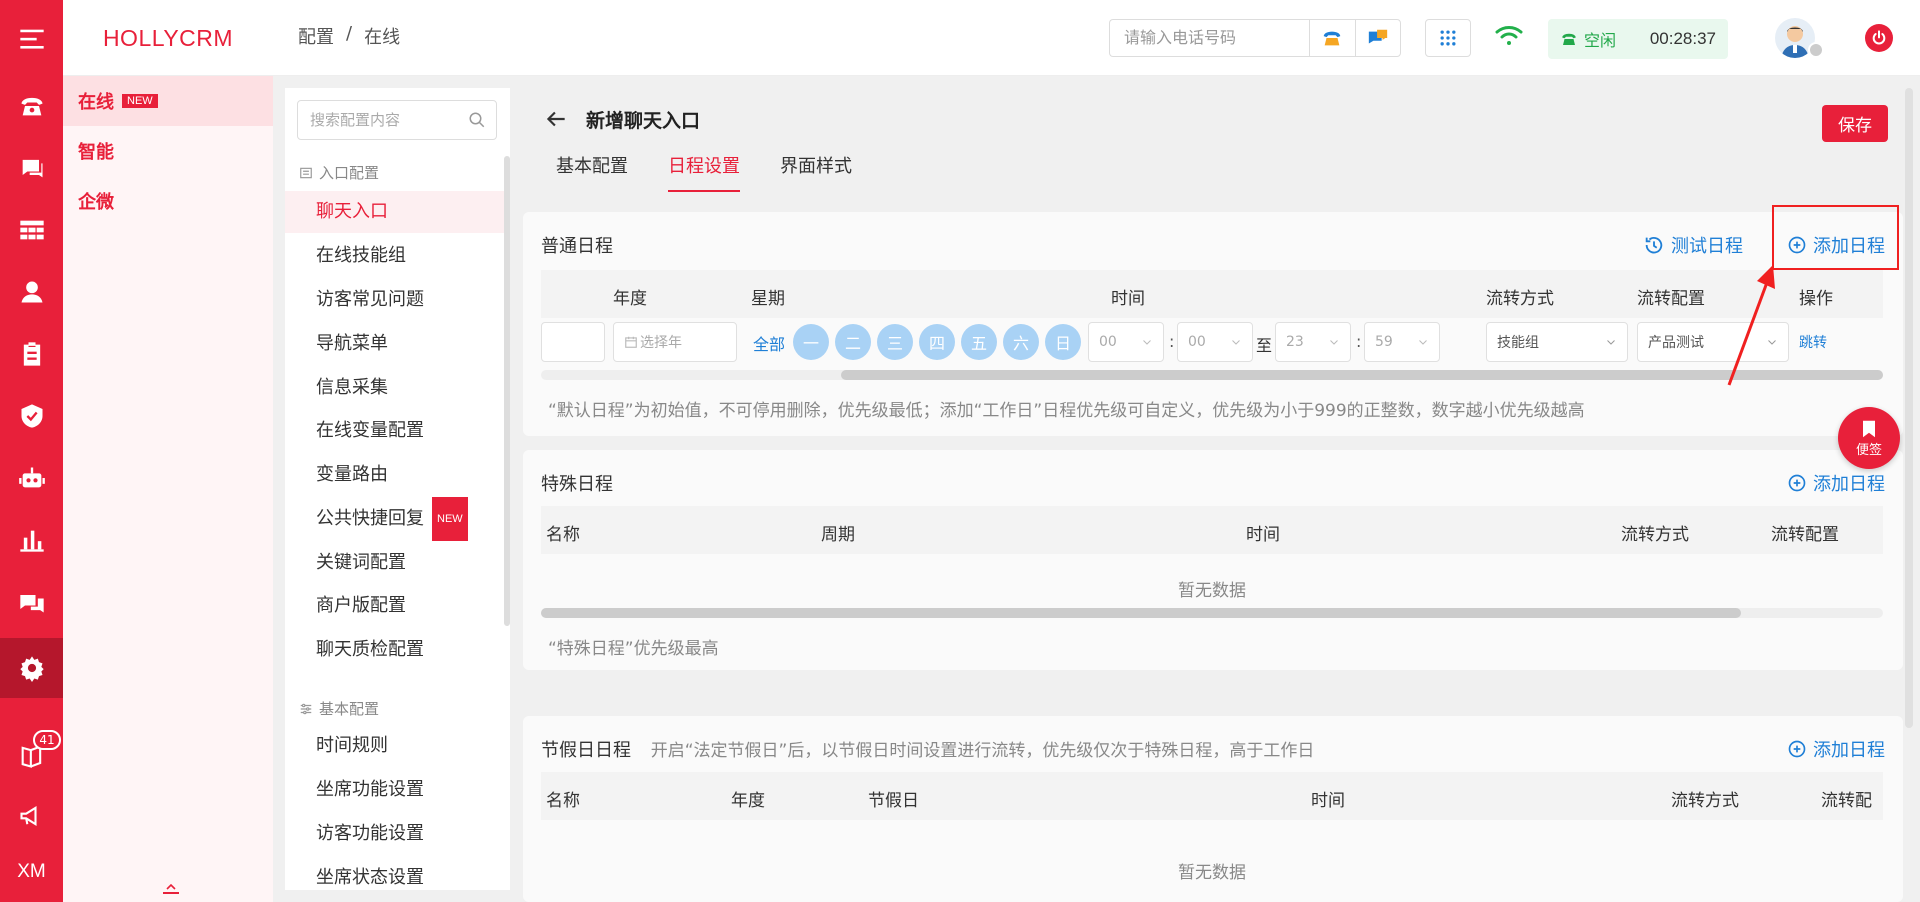 The height and width of the screenshot is (902, 1920). I want to click on config-item: 访客常见问题, so click(394, 300).